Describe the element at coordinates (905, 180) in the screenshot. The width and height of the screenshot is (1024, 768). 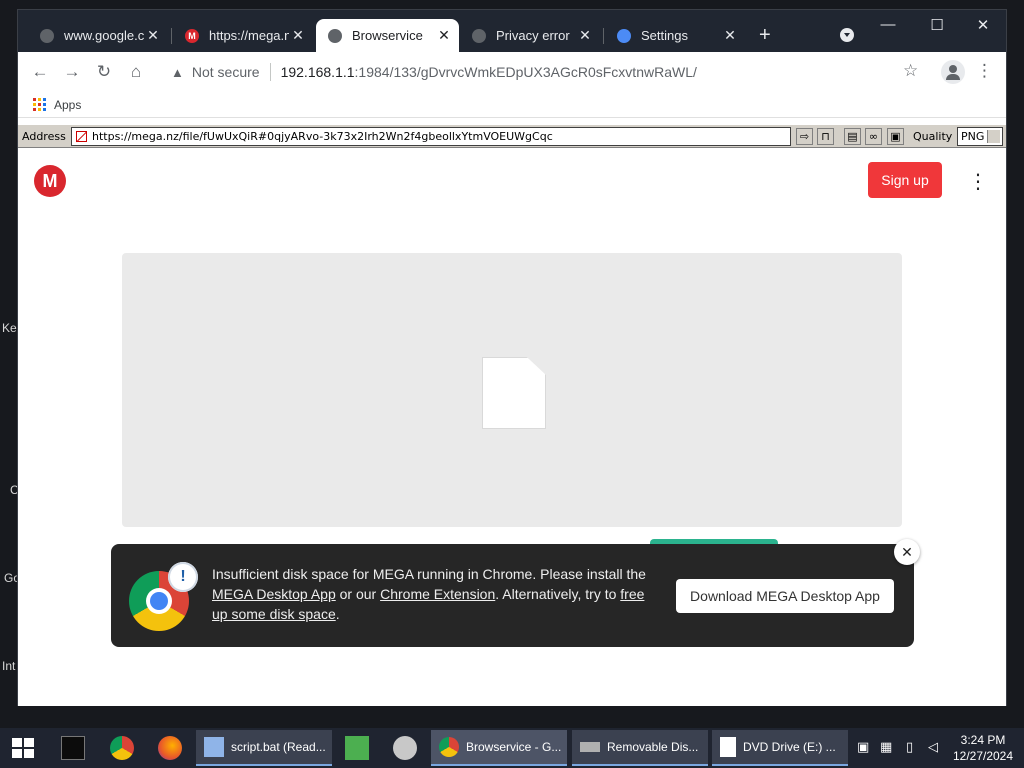
I see `signup-button: Sign up` at that location.